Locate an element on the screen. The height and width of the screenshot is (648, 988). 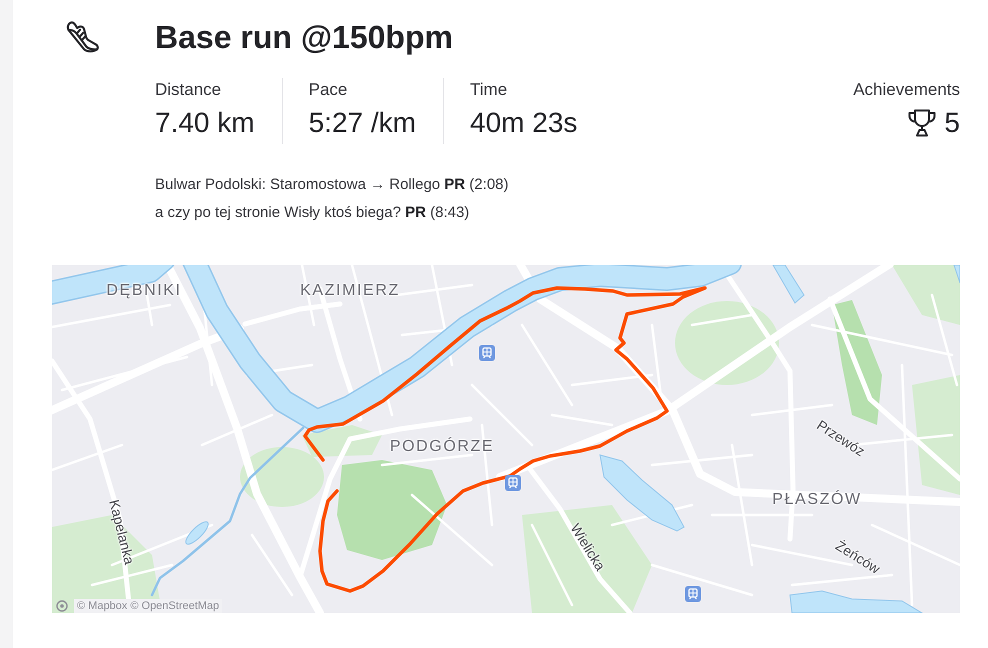
map-attribution: © Mapbox © OpenStreetMap is located at coordinates (148, 606).